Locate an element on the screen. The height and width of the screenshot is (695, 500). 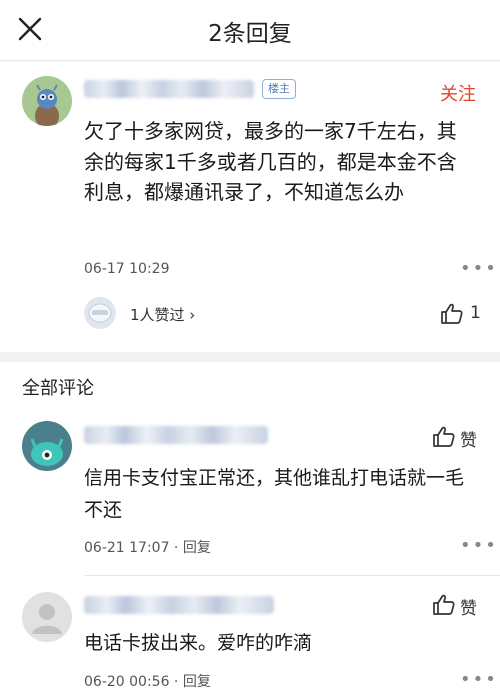
comment-text: 电话卡拔出来。爱咋的咋滴 is located at coordinates (198, 643).